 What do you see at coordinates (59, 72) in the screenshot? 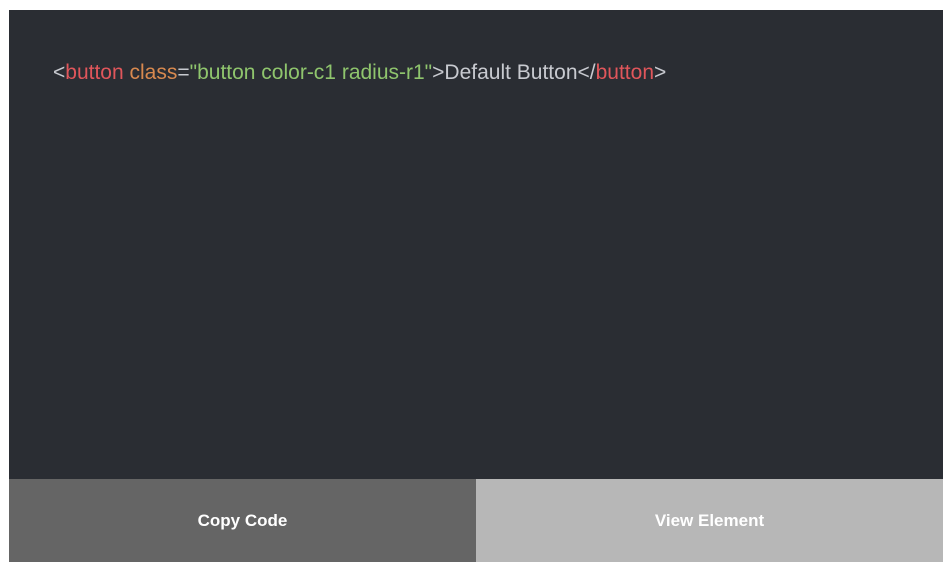
I see `code-token-open-bracket: <` at bounding box center [59, 72].